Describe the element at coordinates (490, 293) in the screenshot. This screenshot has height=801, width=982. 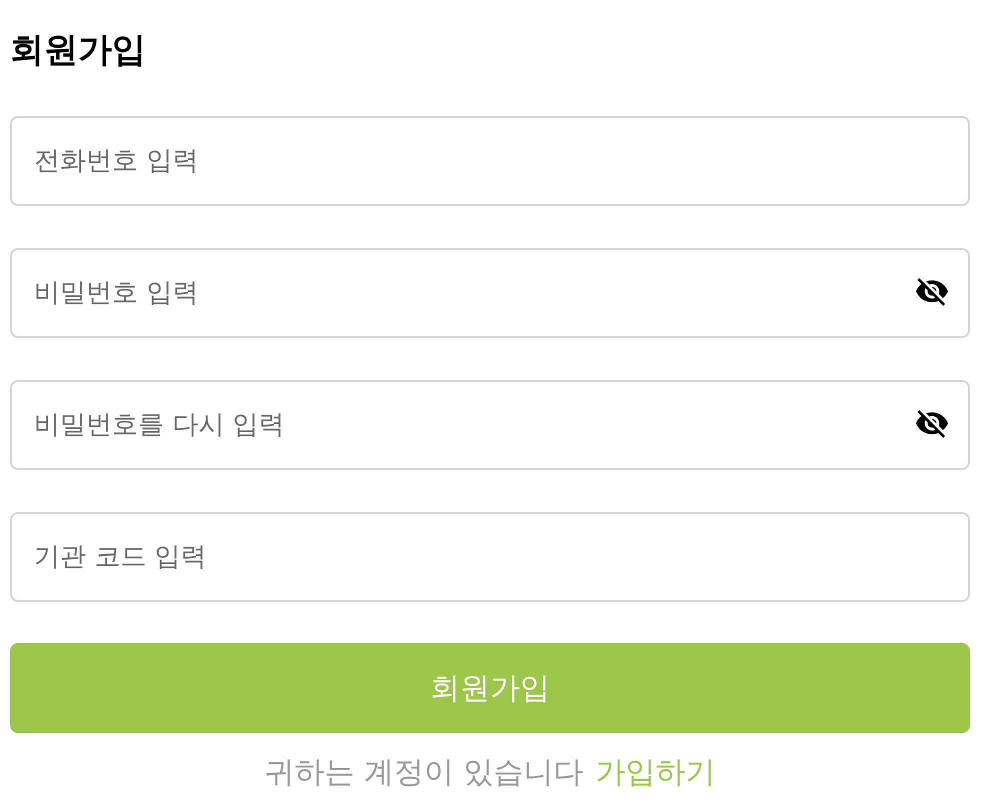
I see `password-field: 비밀번호 입력` at that location.